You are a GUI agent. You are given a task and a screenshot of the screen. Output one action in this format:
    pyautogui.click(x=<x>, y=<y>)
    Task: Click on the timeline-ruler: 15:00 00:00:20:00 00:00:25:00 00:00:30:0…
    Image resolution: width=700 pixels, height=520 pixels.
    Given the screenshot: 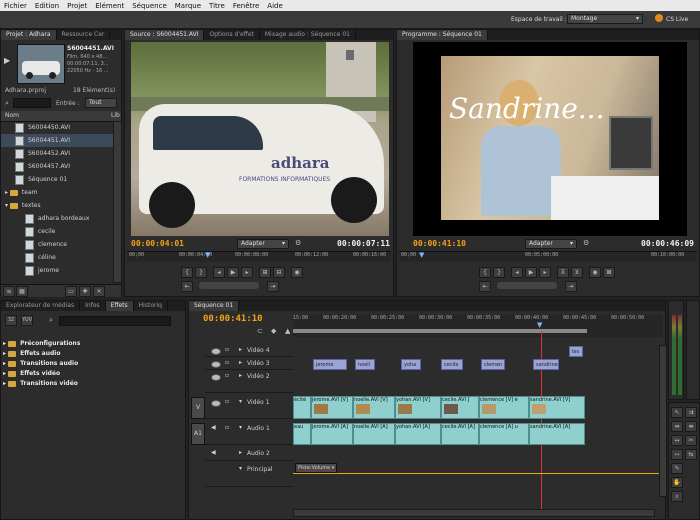 What is the action you would take?
    pyautogui.click(x=478, y=326)
    